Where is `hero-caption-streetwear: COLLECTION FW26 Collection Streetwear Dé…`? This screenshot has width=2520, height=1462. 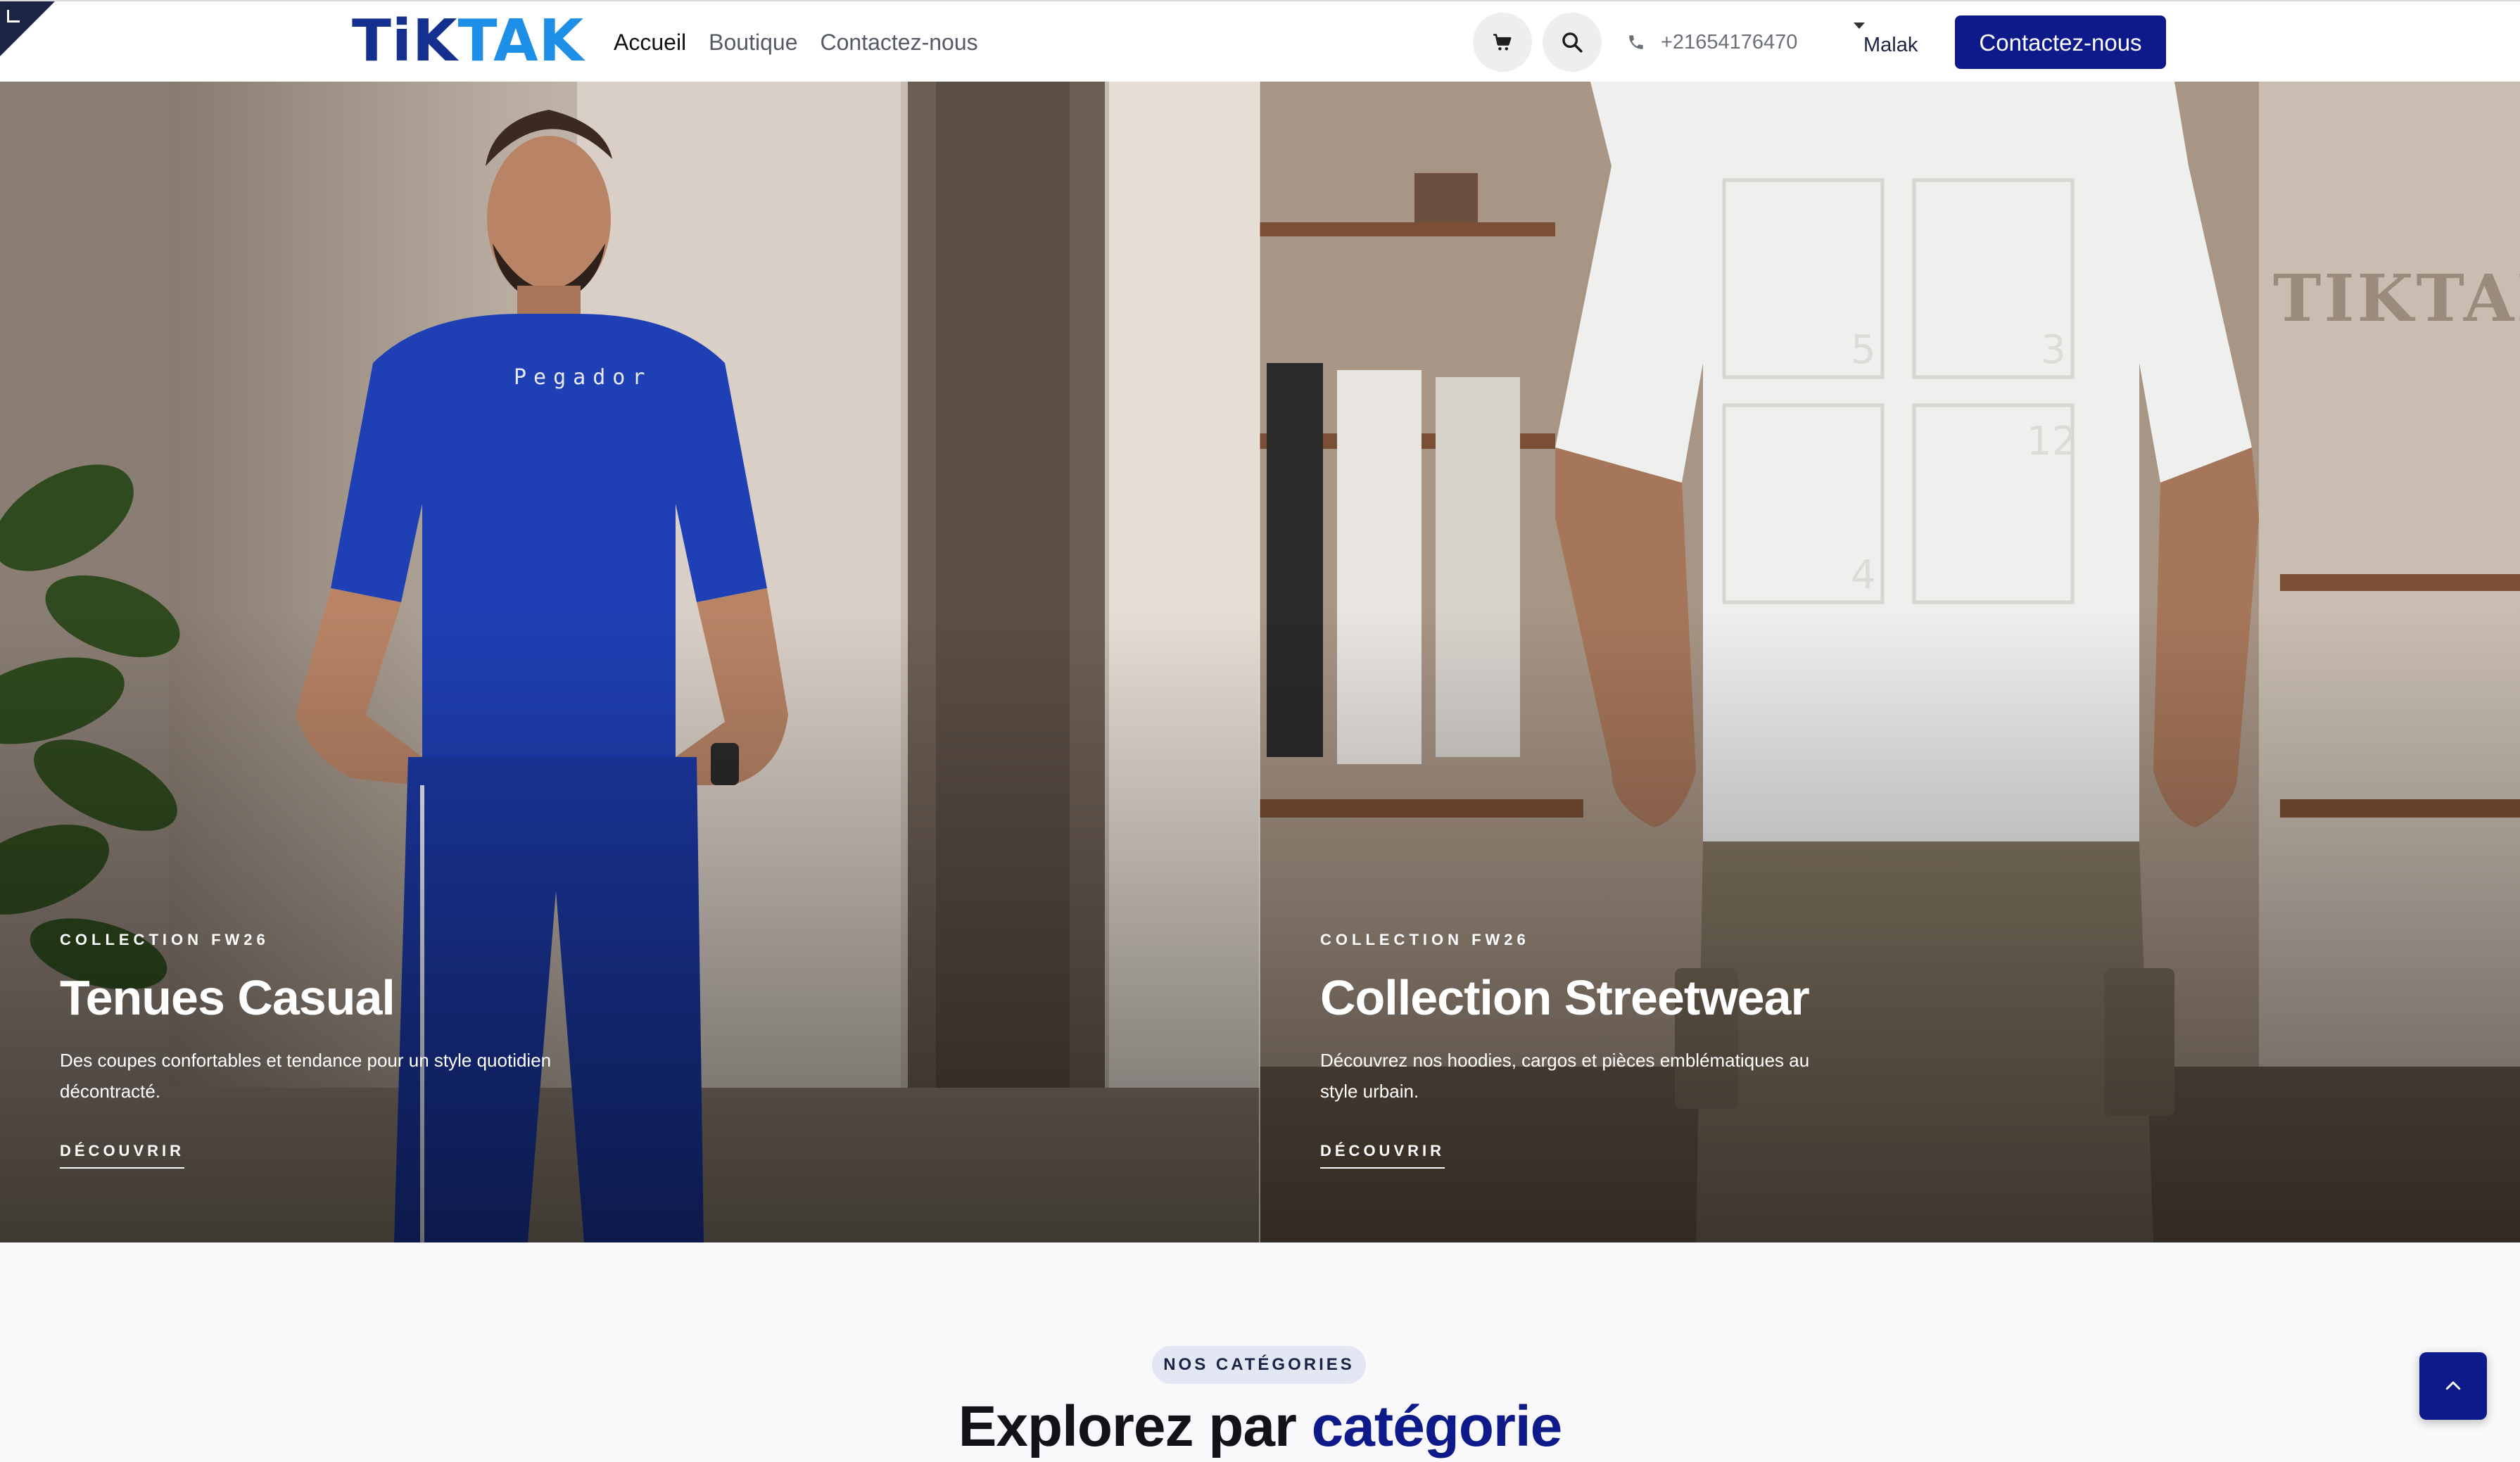
hero-caption-streetwear: COLLECTION FW26 Collection Streetwear Dé… is located at coordinates (1587, 1050).